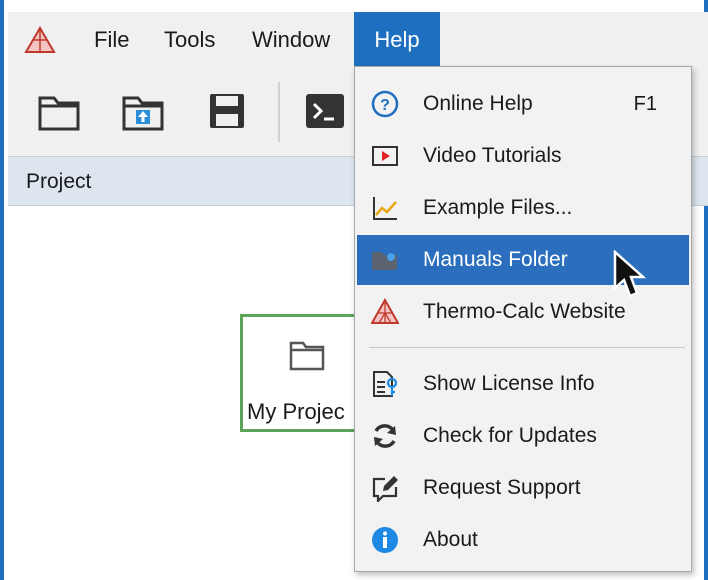  What do you see at coordinates (524, 311) in the screenshot?
I see `menu-item-label: Thermo-Calc Website` at bounding box center [524, 311].